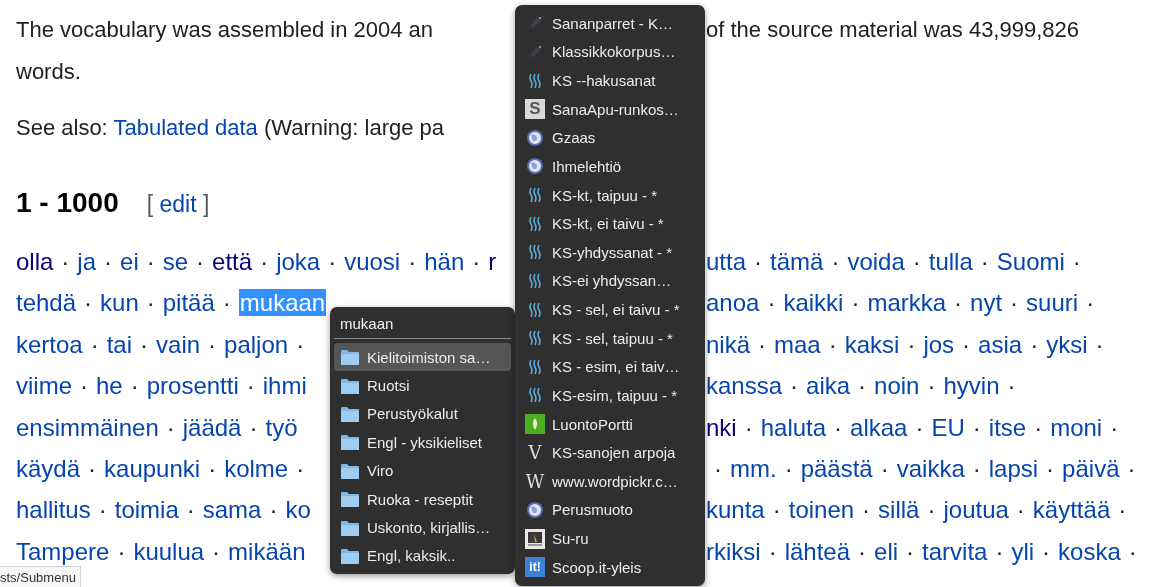  What do you see at coordinates (899, 510) in the screenshot?
I see `word-link: sillä` at bounding box center [899, 510].